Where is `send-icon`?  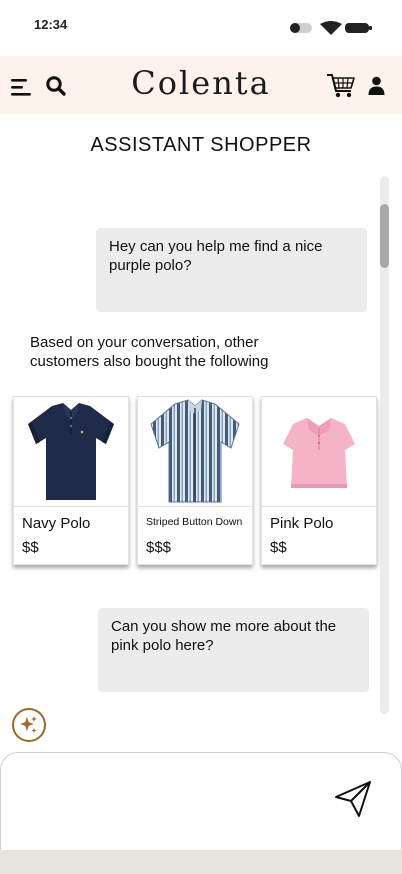
send-icon is located at coordinates (353, 799).